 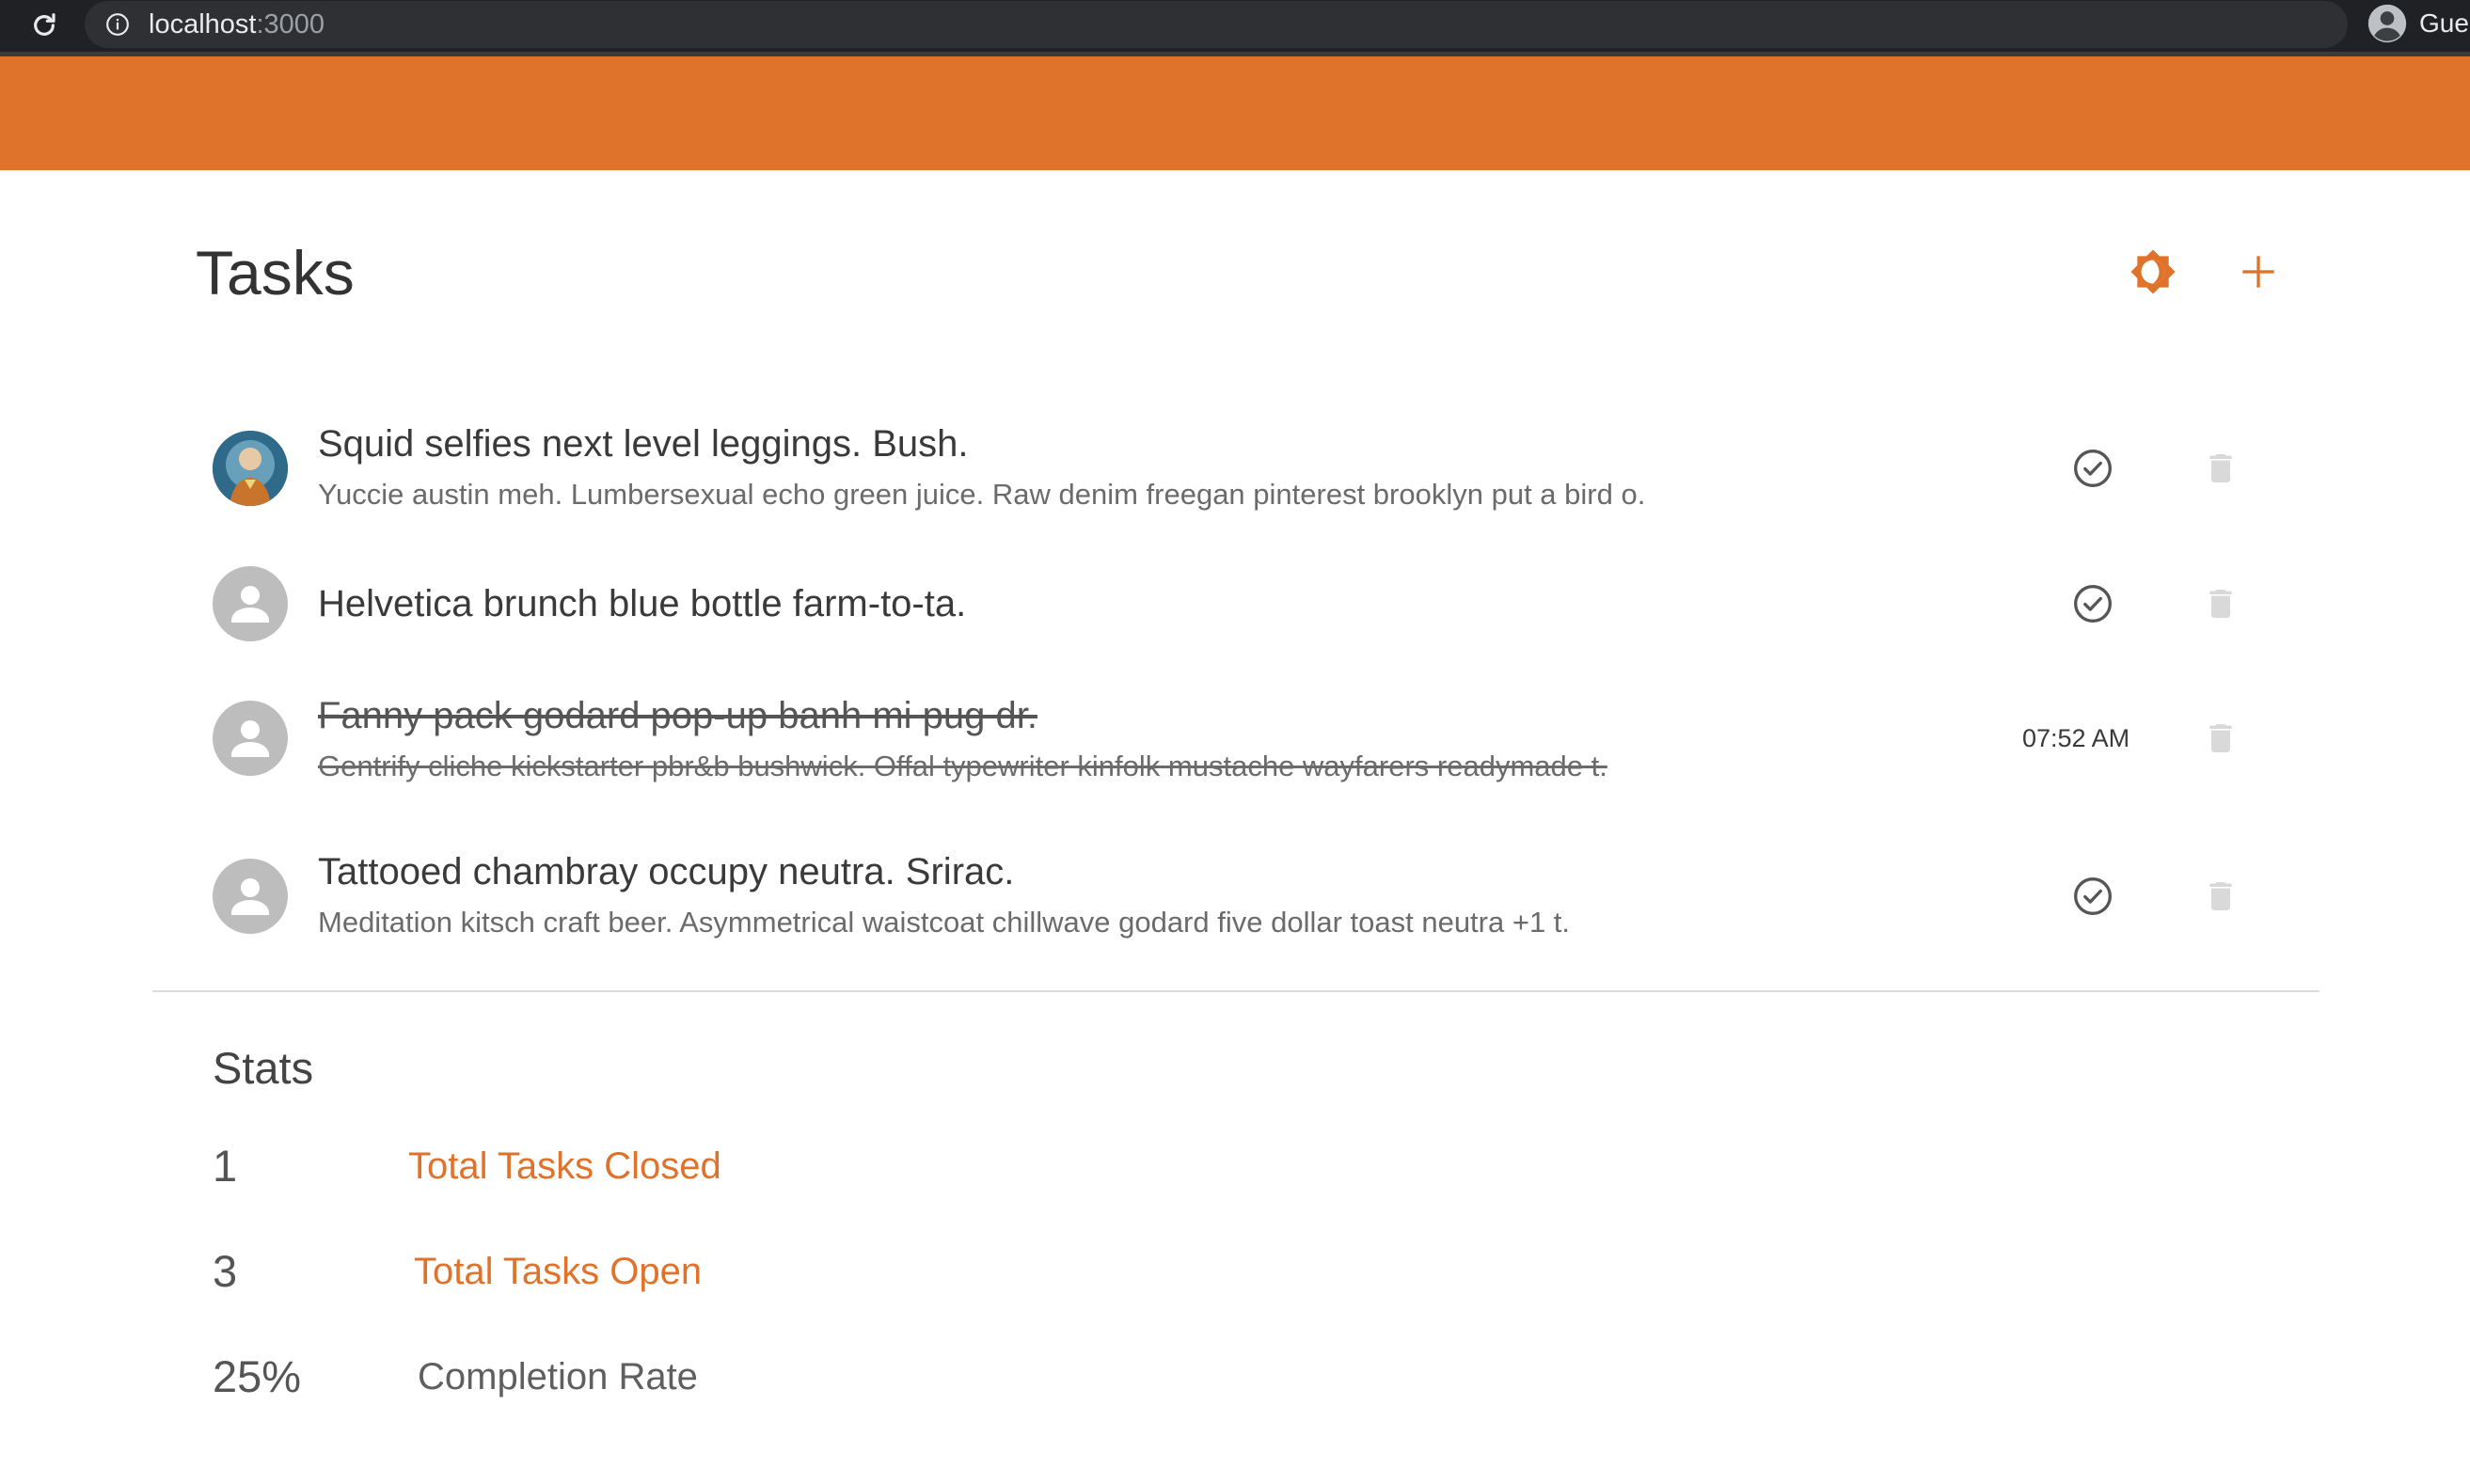 What do you see at coordinates (225, 1166) in the screenshot?
I see `stat-value: 1` at bounding box center [225, 1166].